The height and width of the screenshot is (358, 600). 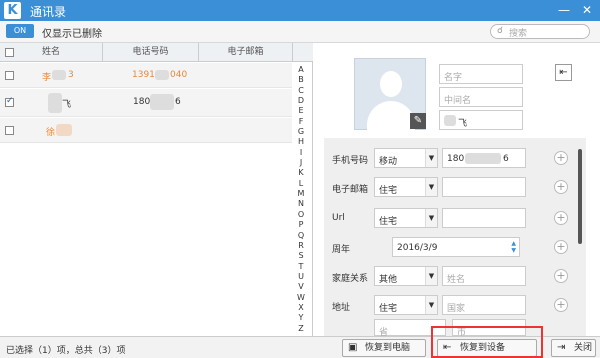 I want to click on contact-phone-tail: 6, so click(x=178, y=102).